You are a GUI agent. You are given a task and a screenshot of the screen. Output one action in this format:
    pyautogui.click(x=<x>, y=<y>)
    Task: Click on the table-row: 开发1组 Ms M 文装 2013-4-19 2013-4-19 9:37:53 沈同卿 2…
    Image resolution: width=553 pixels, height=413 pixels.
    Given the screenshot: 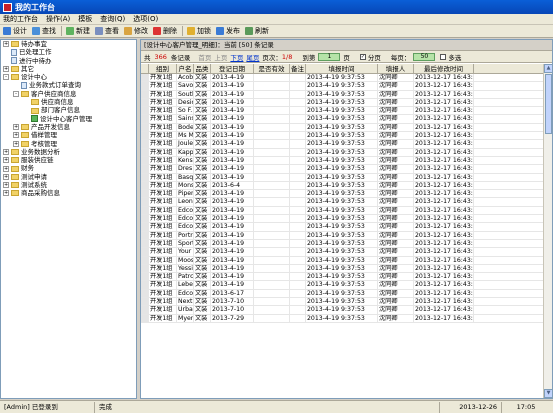 What is the action you would take?
    pyautogui.click(x=342, y=136)
    